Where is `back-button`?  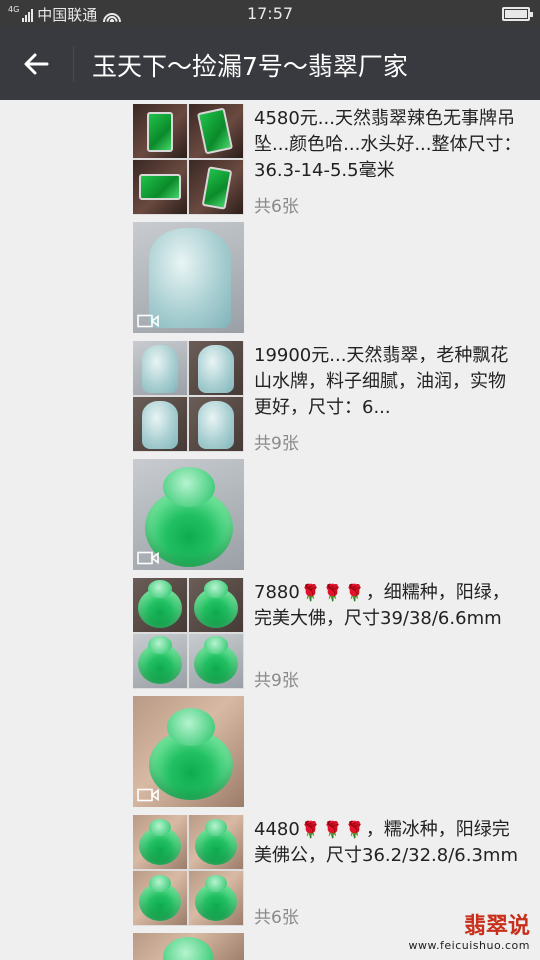 back-button is located at coordinates (36, 64).